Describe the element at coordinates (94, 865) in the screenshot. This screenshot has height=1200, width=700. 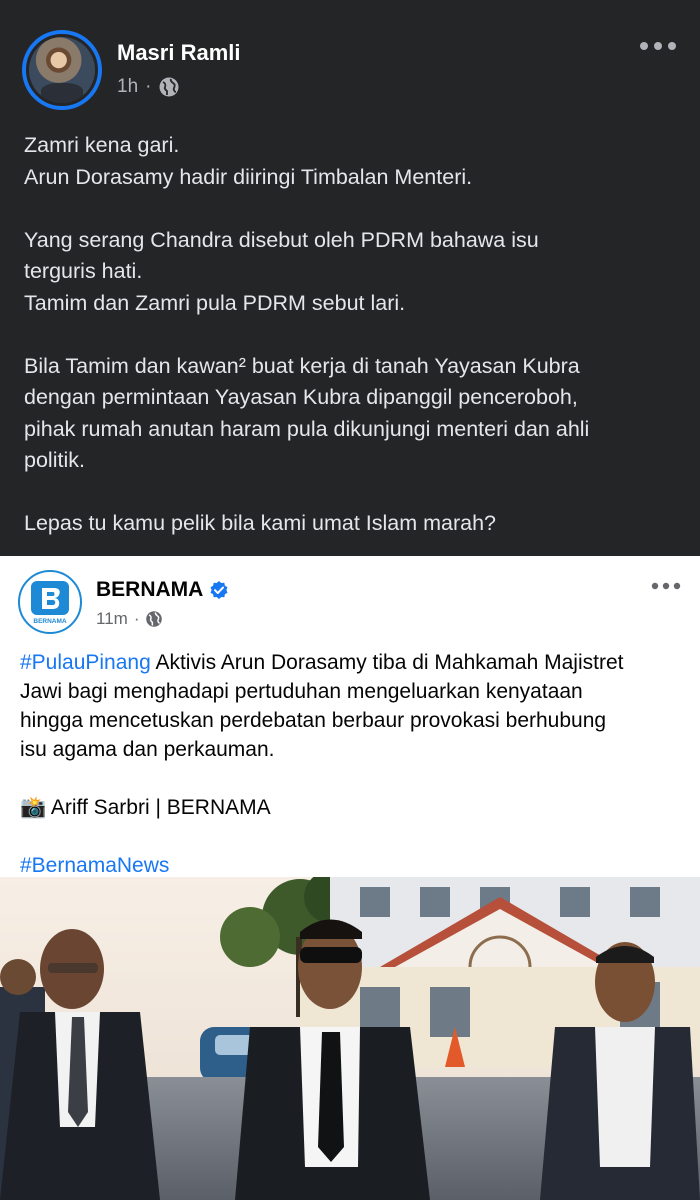
I see `hashtag-link: #BernamaNews` at that location.